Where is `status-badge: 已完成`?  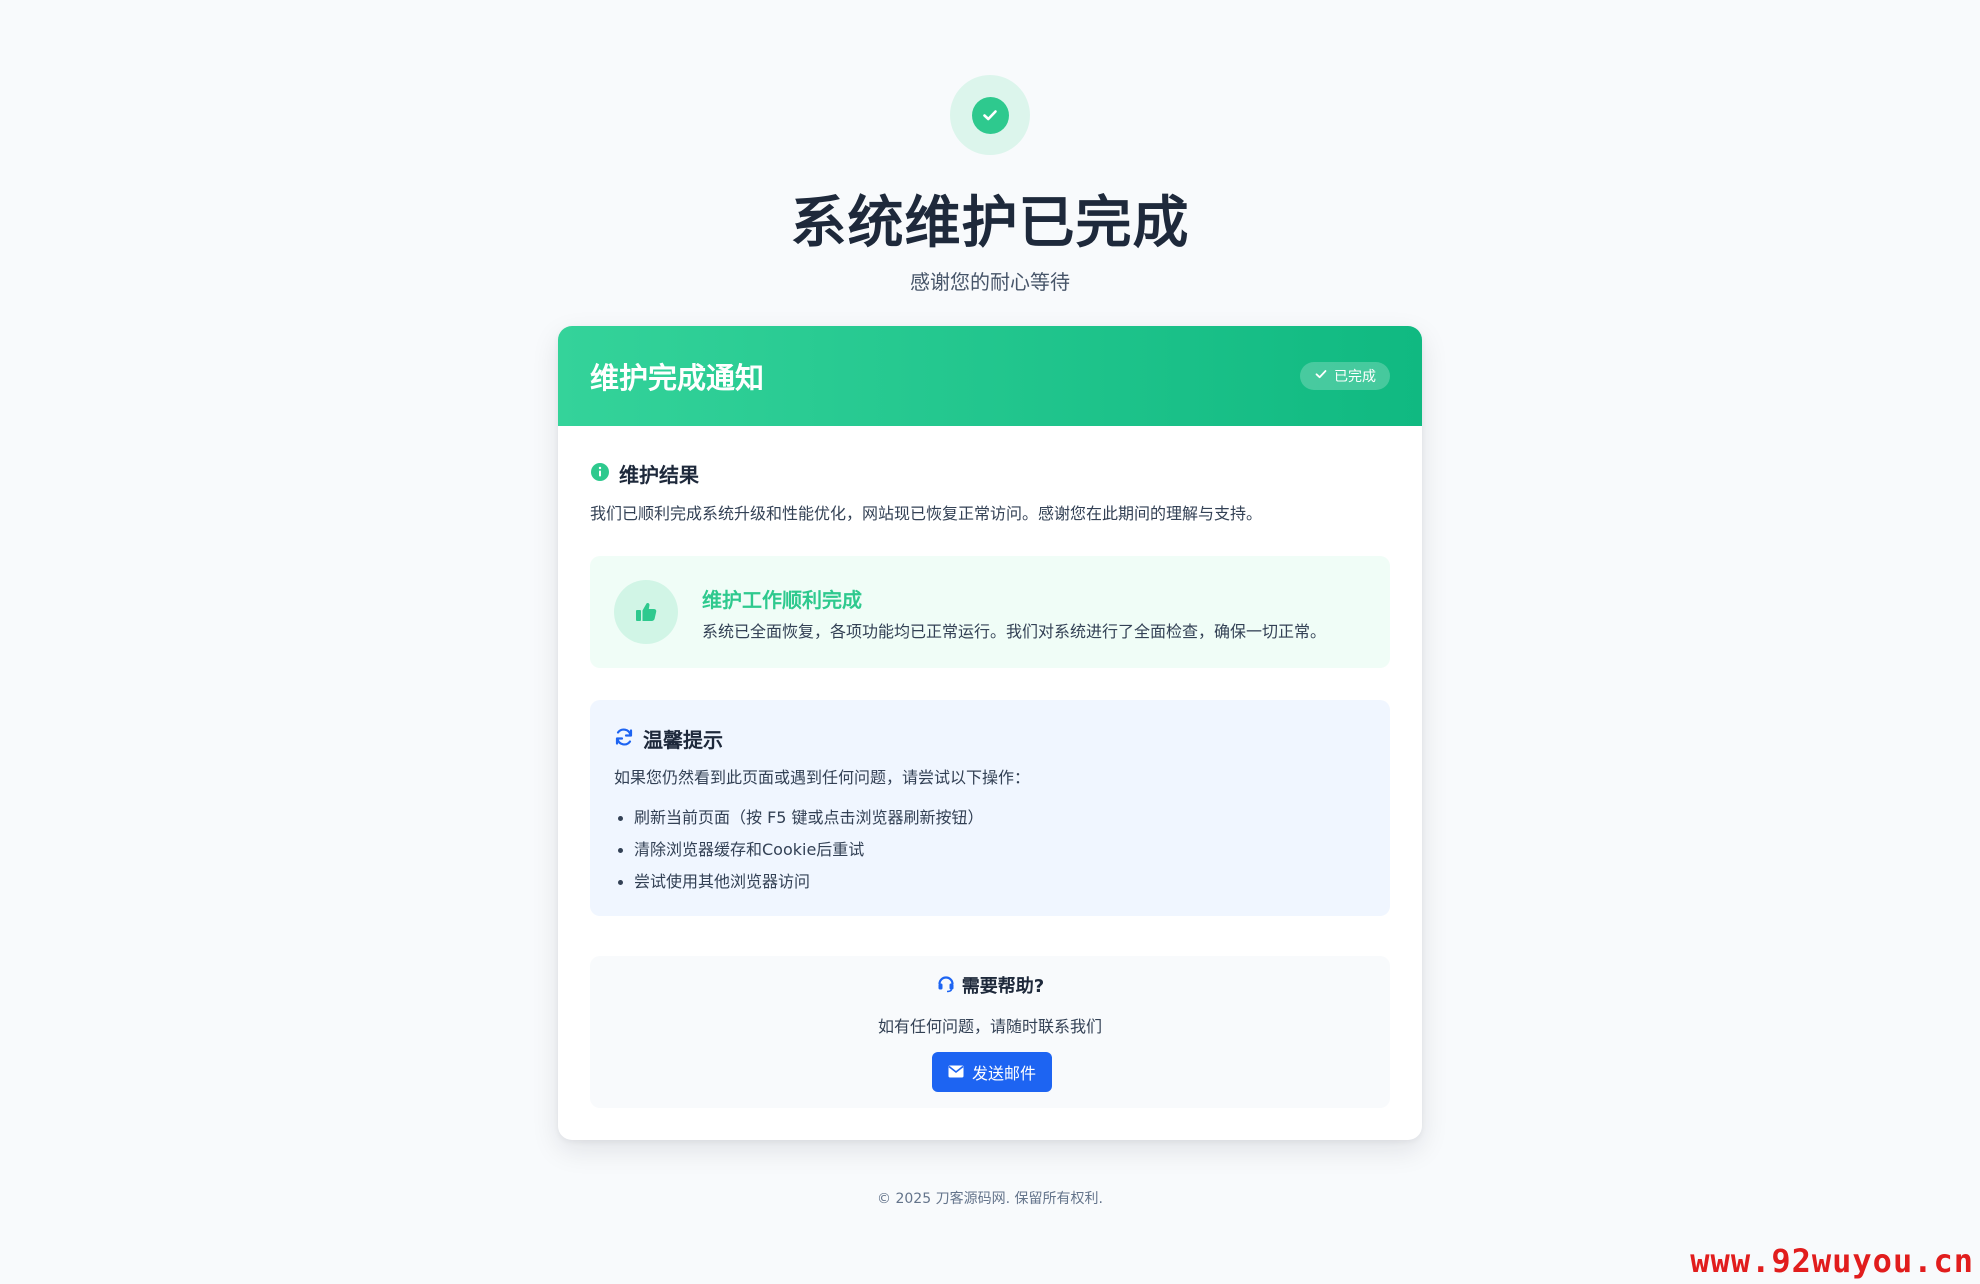
status-badge: 已完成 is located at coordinates (1345, 376).